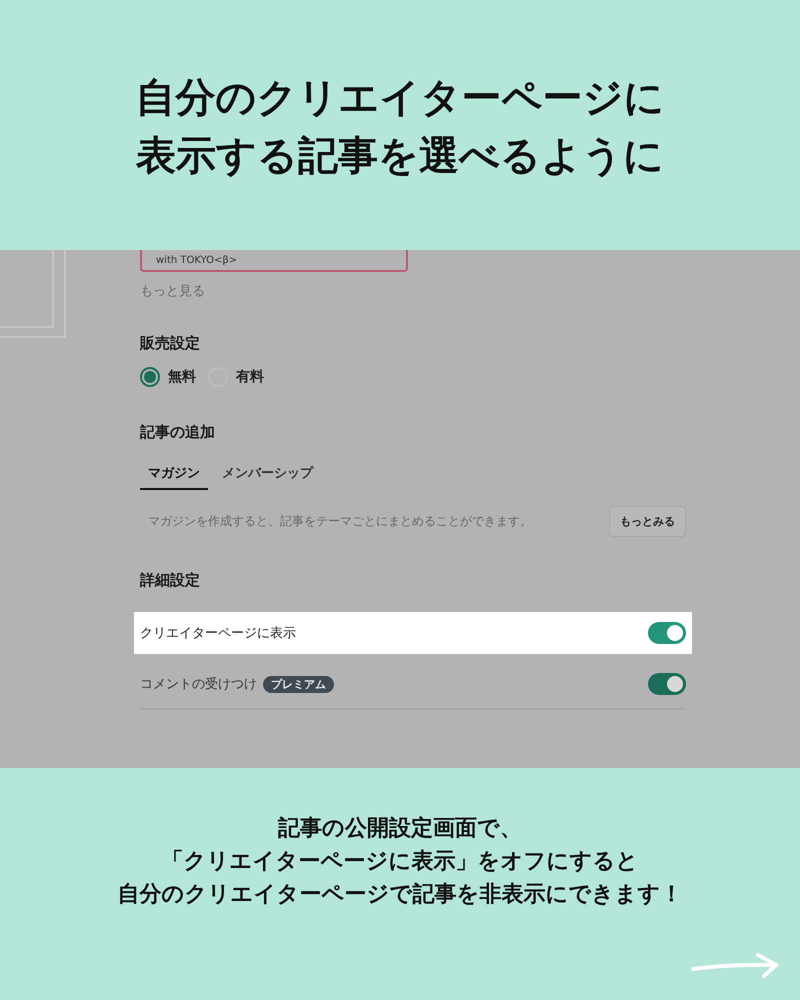 This screenshot has height=1000, width=800. Describe the element at coordinates (400, 828) in the screenshot. I see `caption-text: 記事の公開設定画面で、` at that location.